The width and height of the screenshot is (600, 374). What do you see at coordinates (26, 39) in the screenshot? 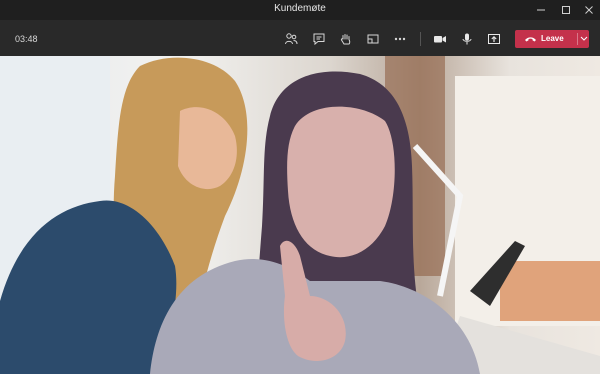
I see `meeting-timer: 03:48` at bounding box center [26, 39].